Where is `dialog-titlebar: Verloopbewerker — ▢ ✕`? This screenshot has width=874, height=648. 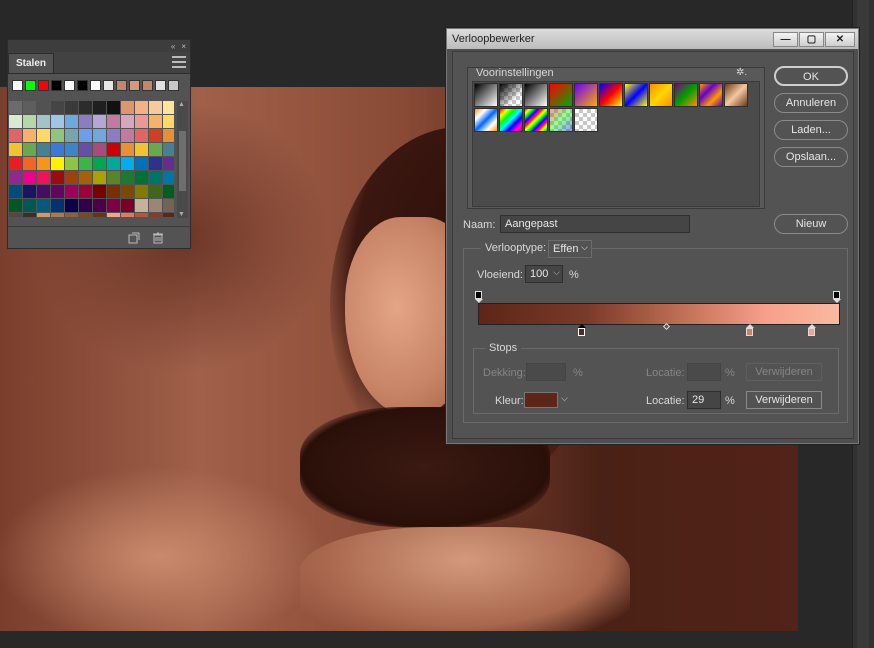
dialog-titlebar: Verloopbewerker — ▢ ✕ is located at coordinates (652, 39).